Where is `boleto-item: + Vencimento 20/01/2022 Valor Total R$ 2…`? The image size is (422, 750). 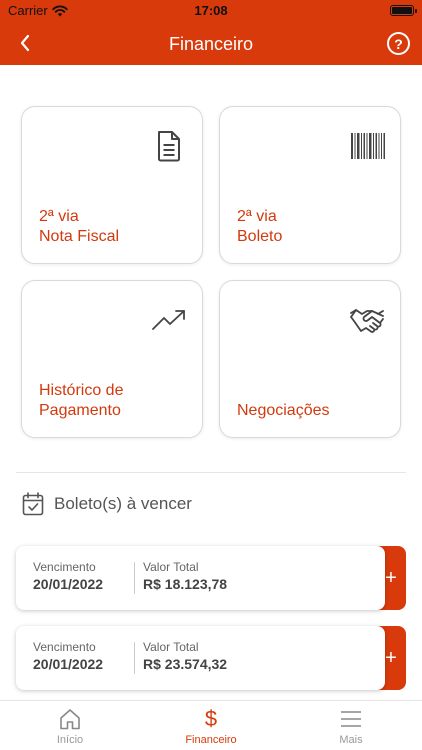 boleto-item: + Vencimento 20/01/2022 Valor Total R$ 2… is located at coordinates (211, 658).